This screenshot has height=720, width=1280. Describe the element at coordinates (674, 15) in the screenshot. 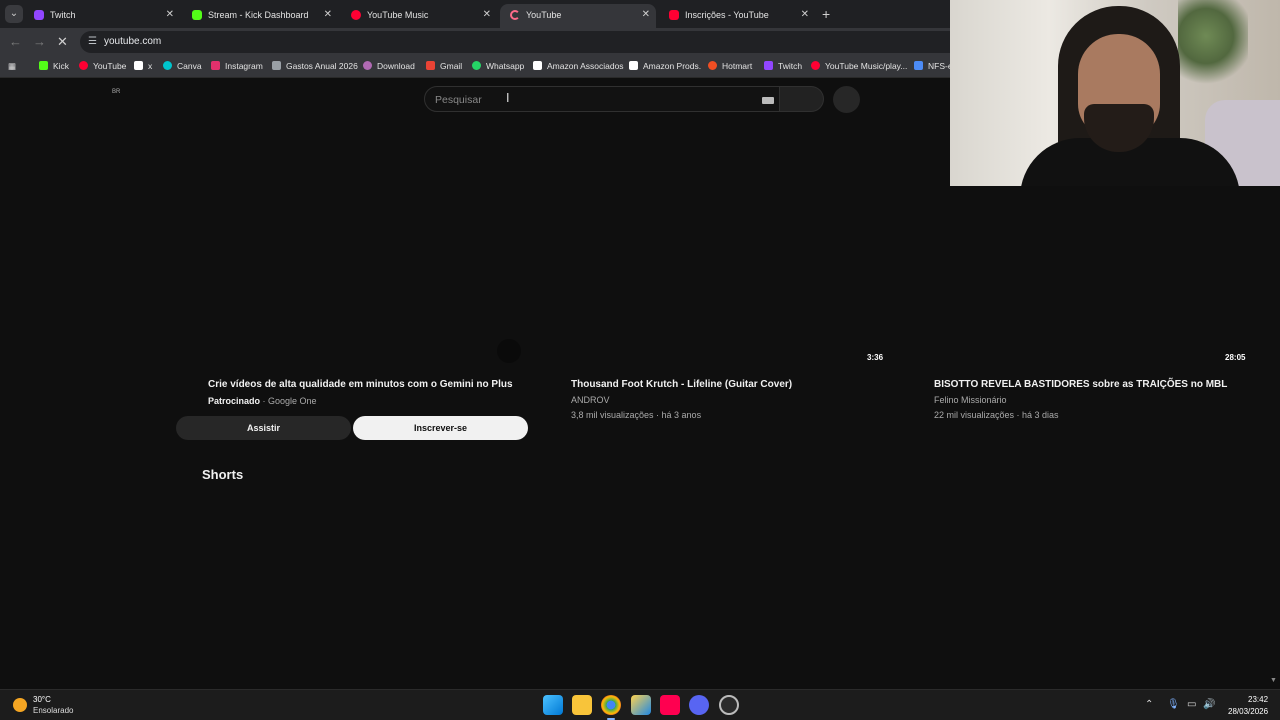

I see `youtube-favicon-icon` at that location.